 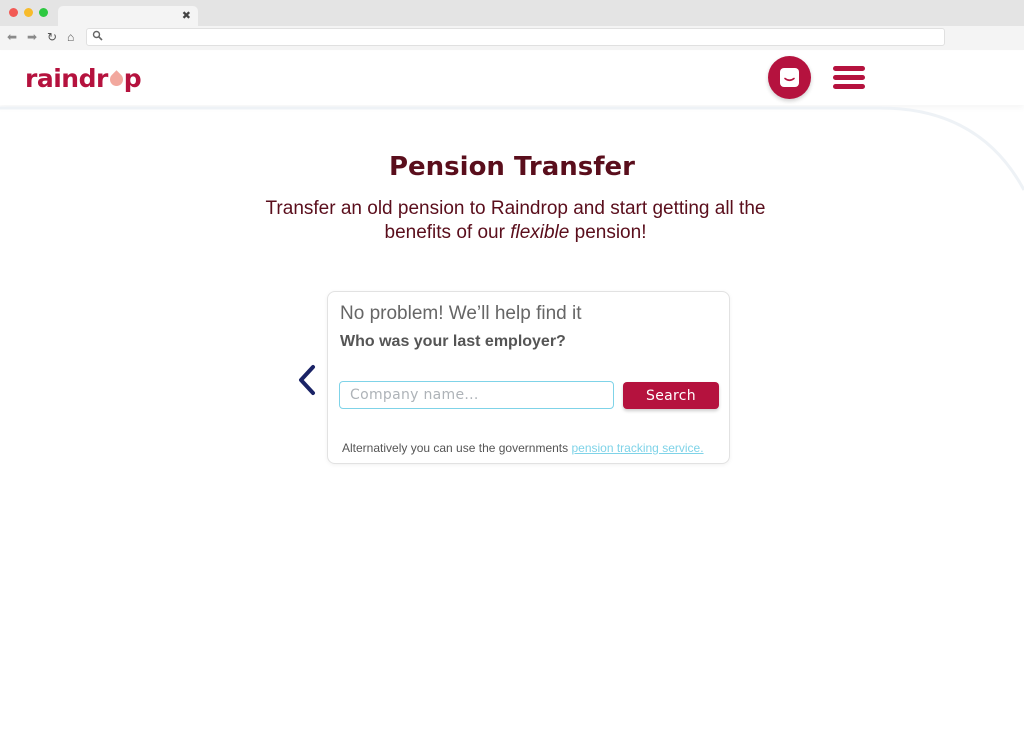 I want to click on company-name-input, so click(x=476, y=395).